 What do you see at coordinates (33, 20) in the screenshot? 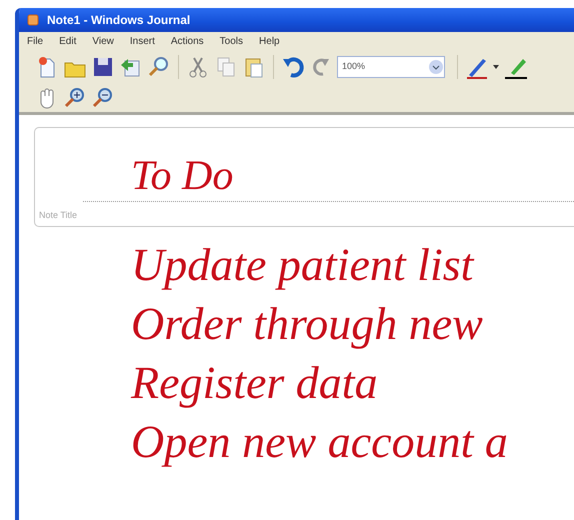
I see `app-icon` at bounding box center [33, 20].